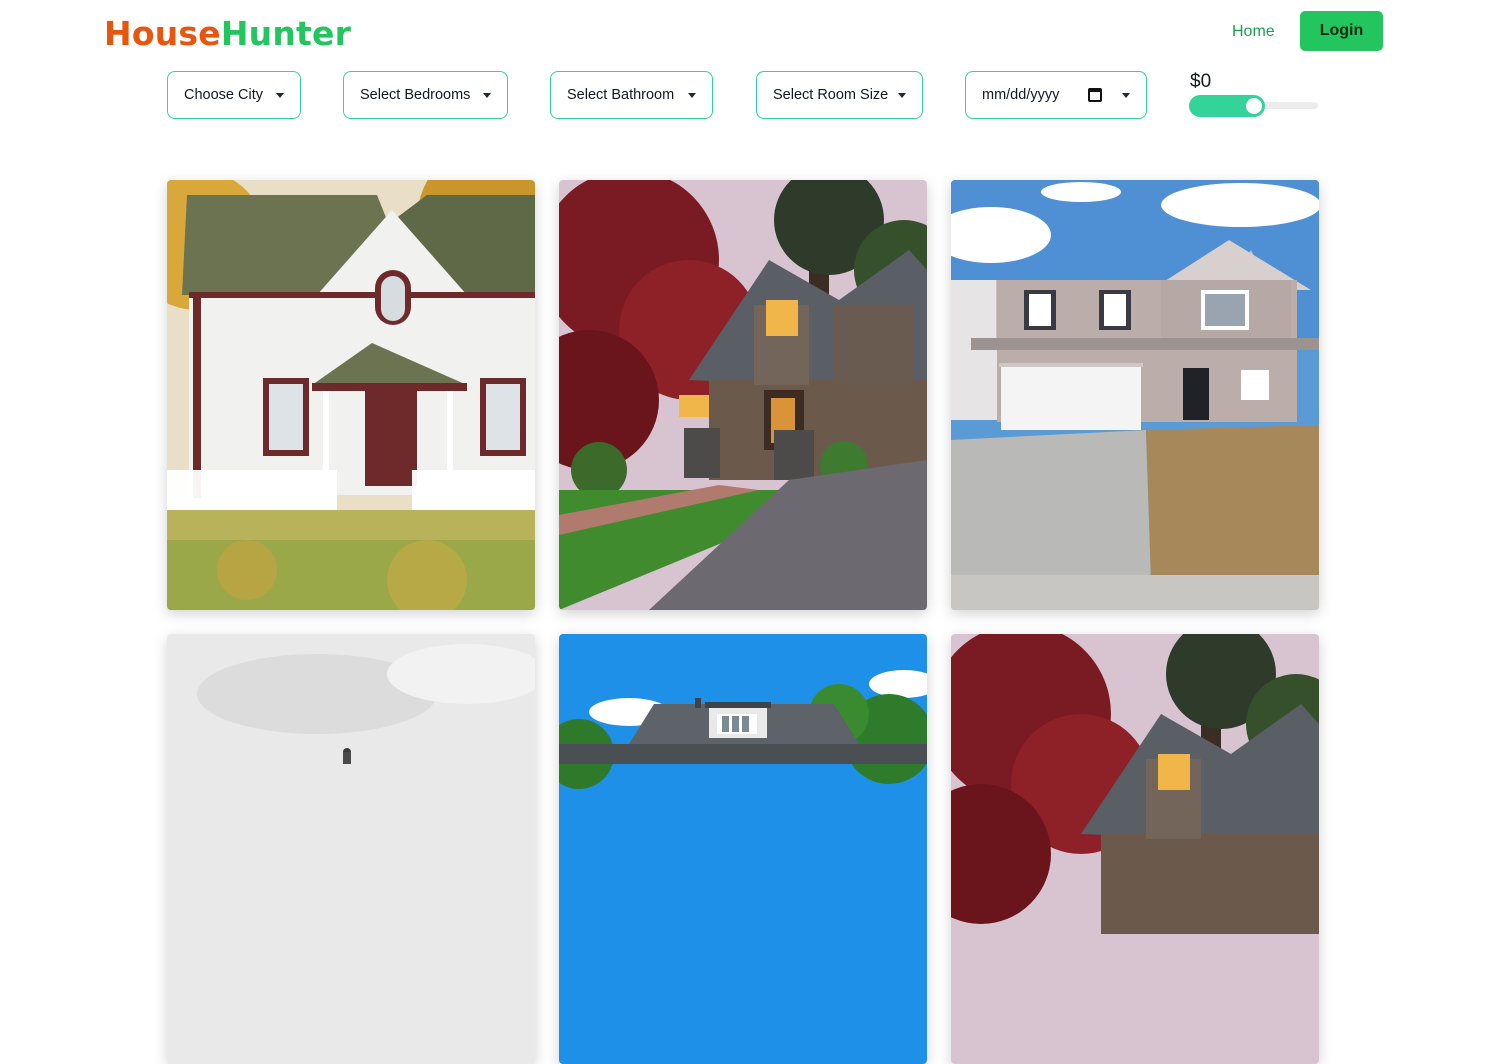  I want to click on calendar-icon, so click(1095, 95).